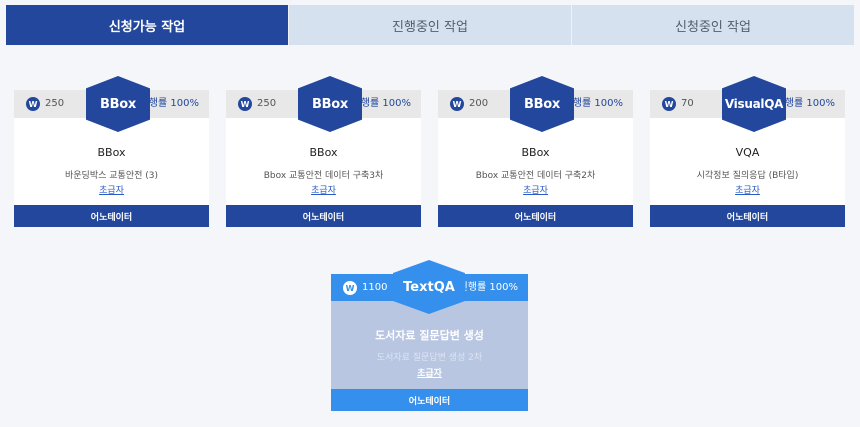  What do you see at coordinates (375, 287) in the screenshot?
I see `points-value: 1100` at bounding box center [375, 287].